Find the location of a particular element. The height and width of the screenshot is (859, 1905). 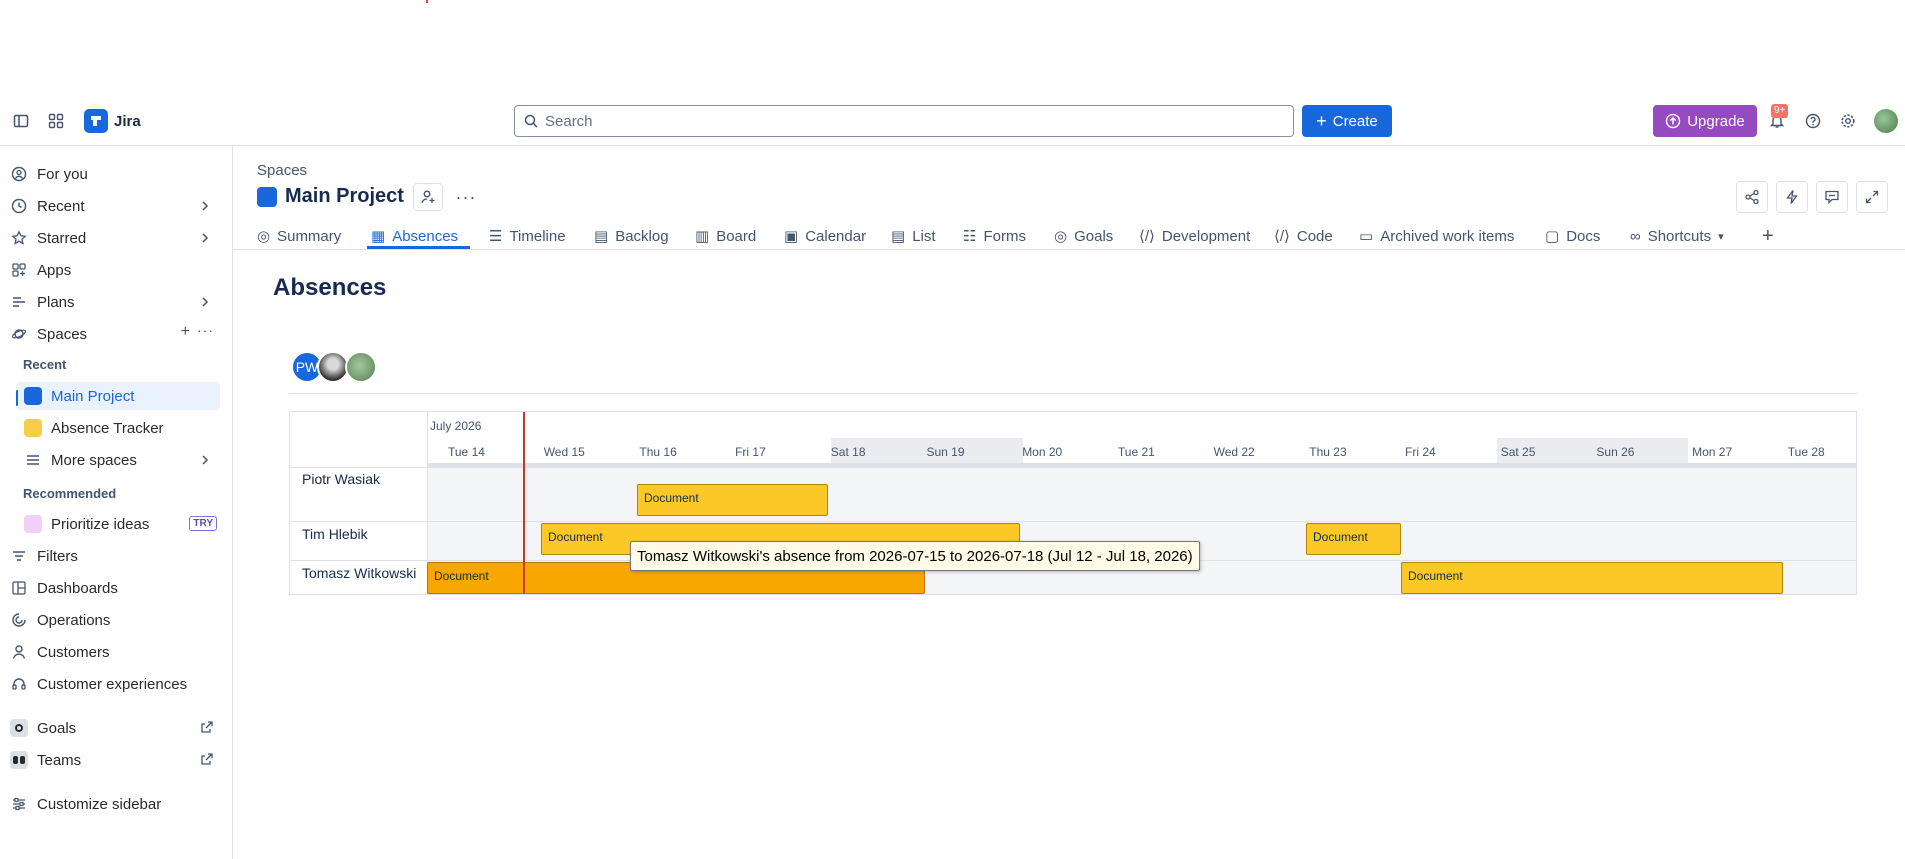

cursor-mark is located at coordinates (427, 1).